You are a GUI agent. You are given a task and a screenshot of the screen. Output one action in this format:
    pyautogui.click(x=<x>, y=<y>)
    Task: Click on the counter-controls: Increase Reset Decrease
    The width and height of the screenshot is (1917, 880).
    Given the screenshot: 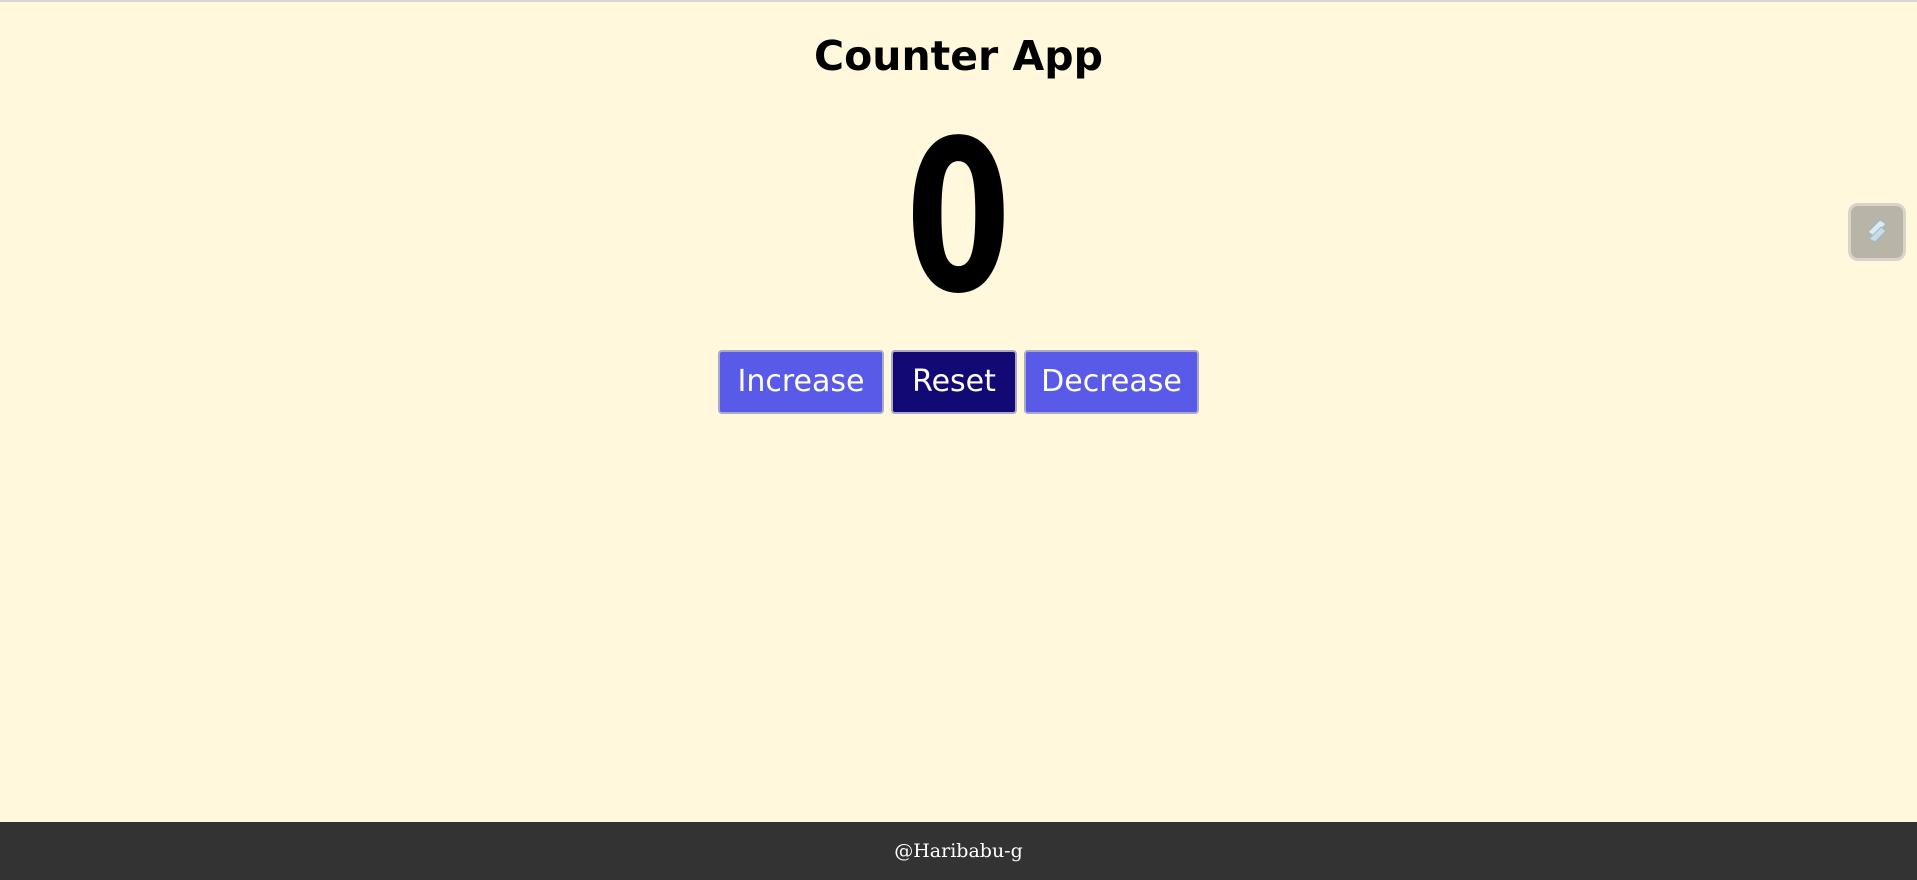 What is the action you would take?
    pyautogui.click(x=958, y=382)
    